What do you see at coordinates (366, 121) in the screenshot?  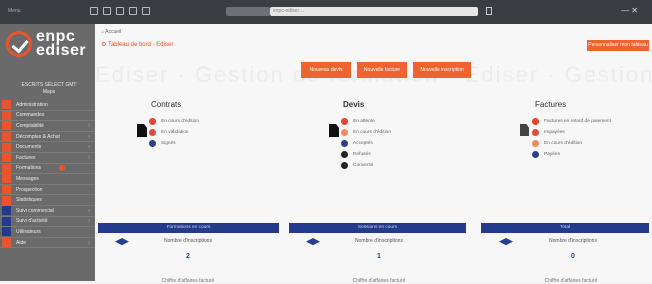 I see `status-item: En attente` at bounding box center [366, 121].